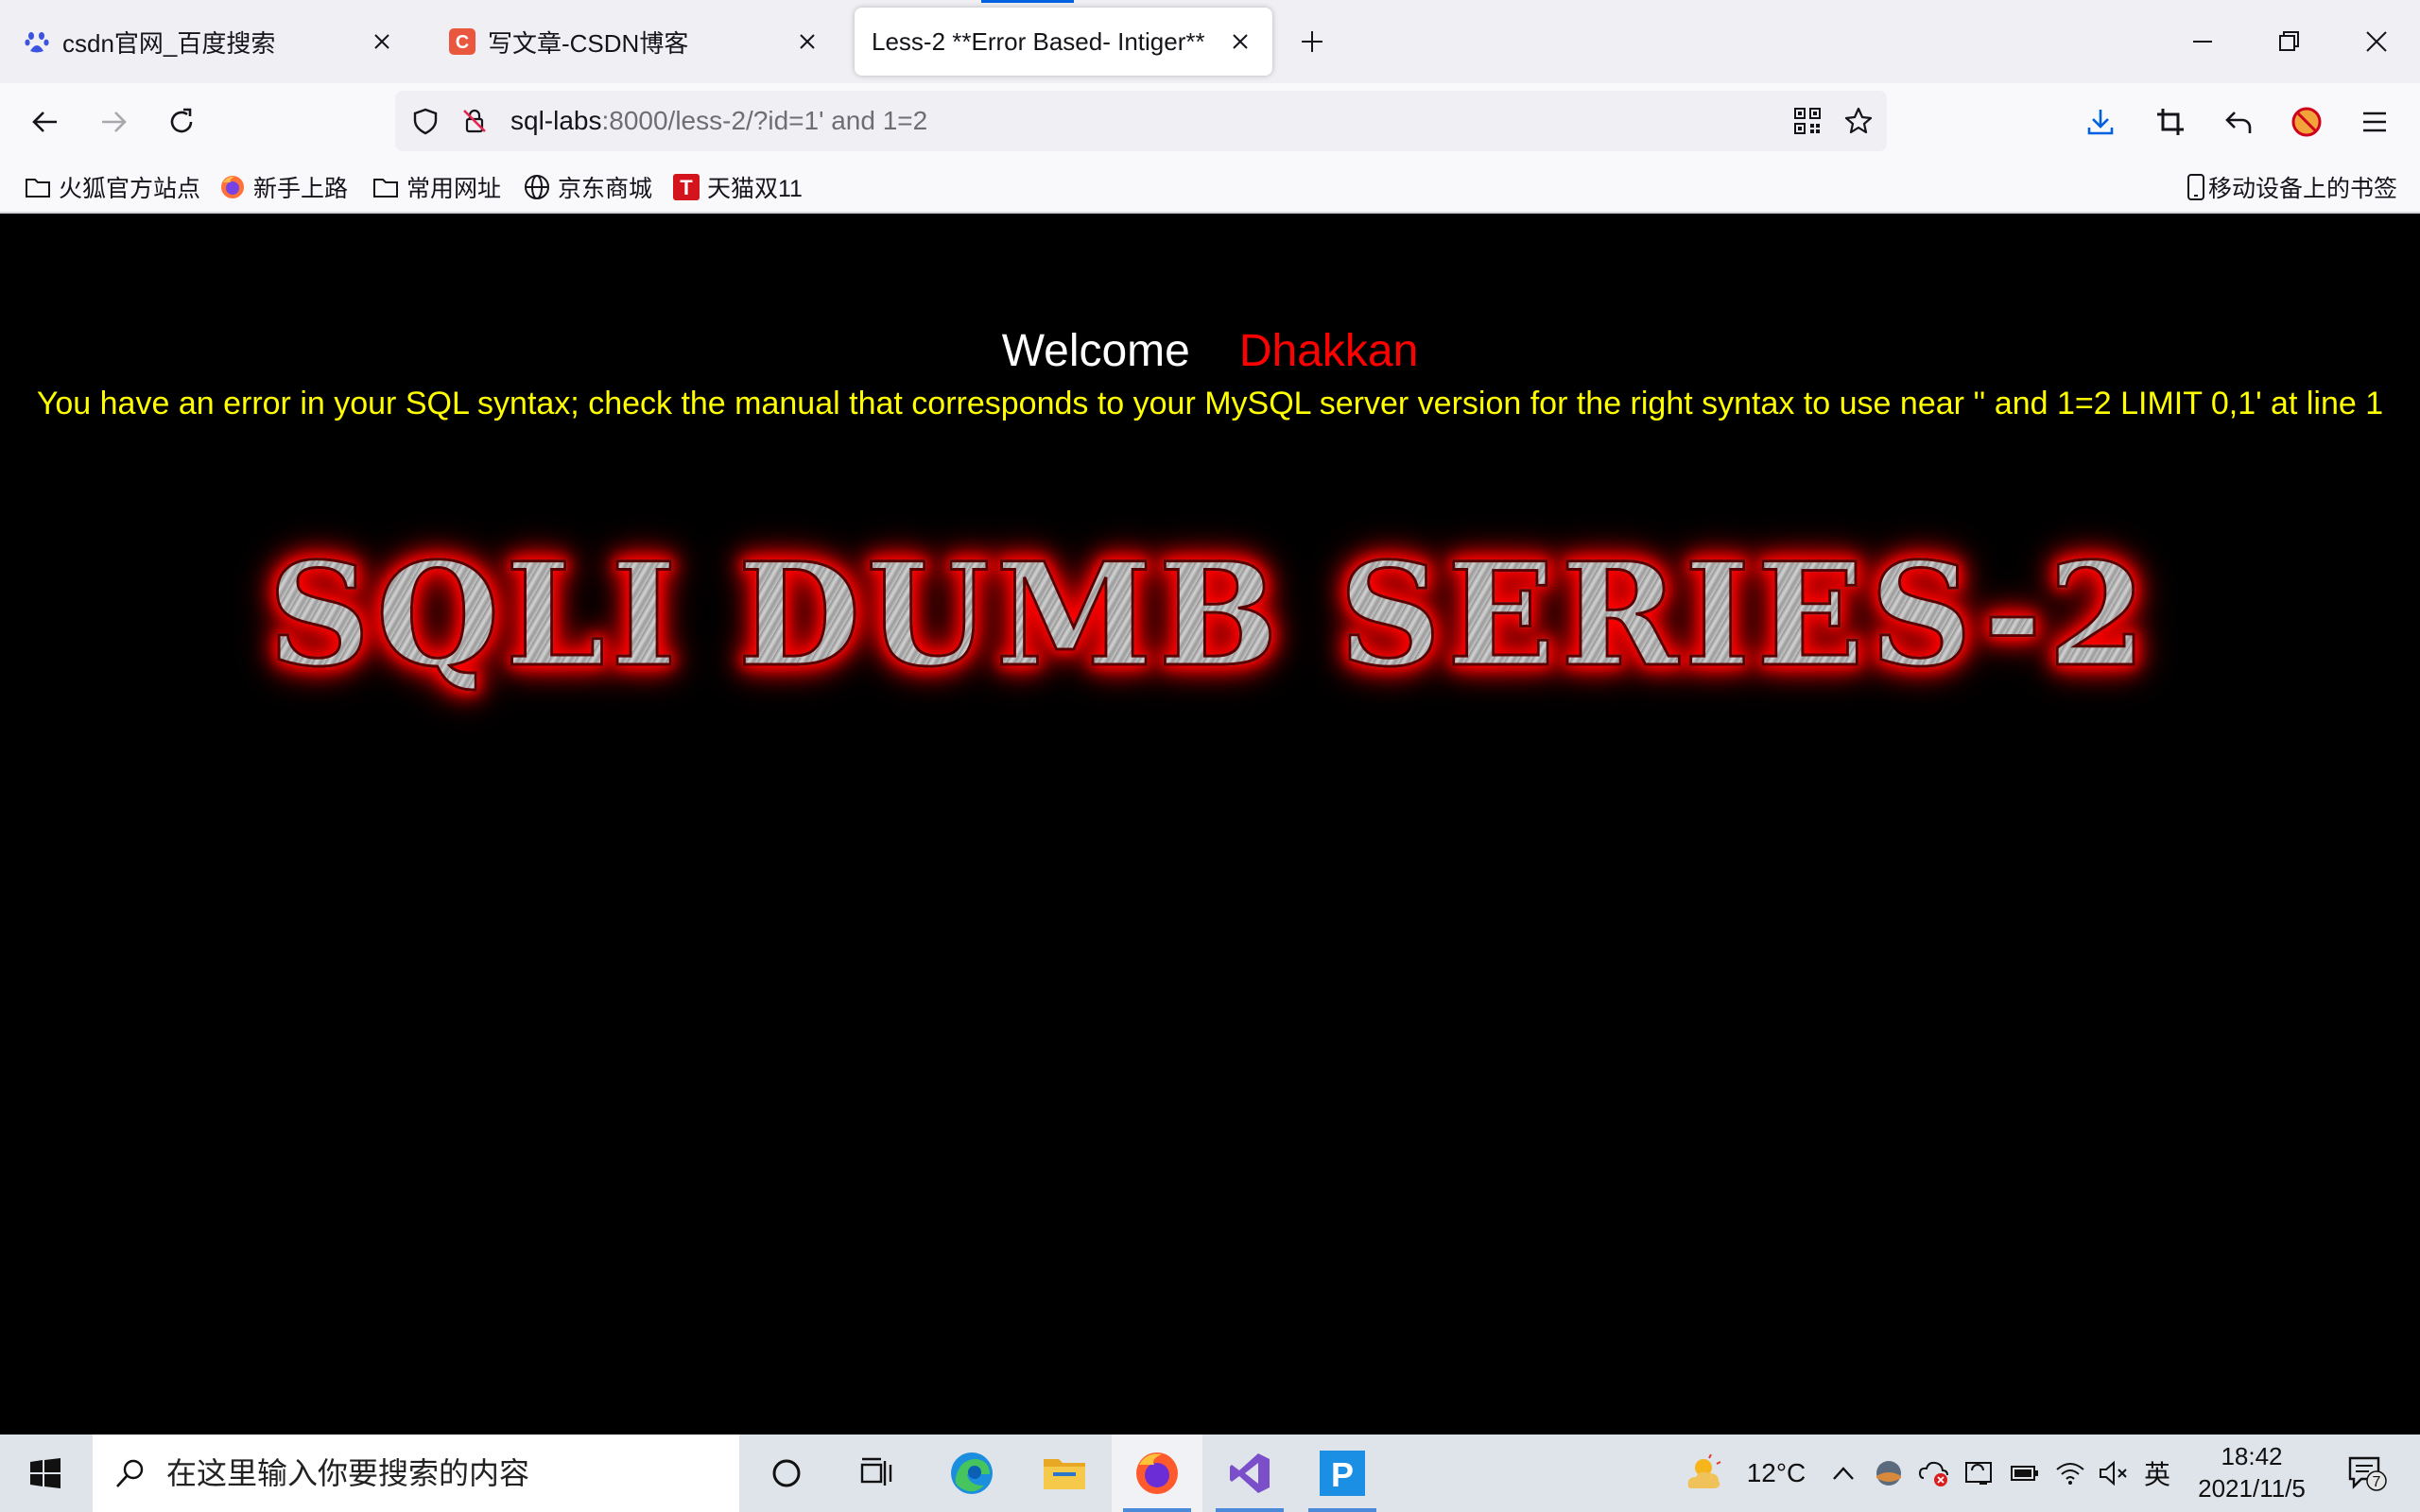 The width and height of the screenshot is (2420, 1512). I want to click on bookmark-jd: 京东商城, so click(587, 187).